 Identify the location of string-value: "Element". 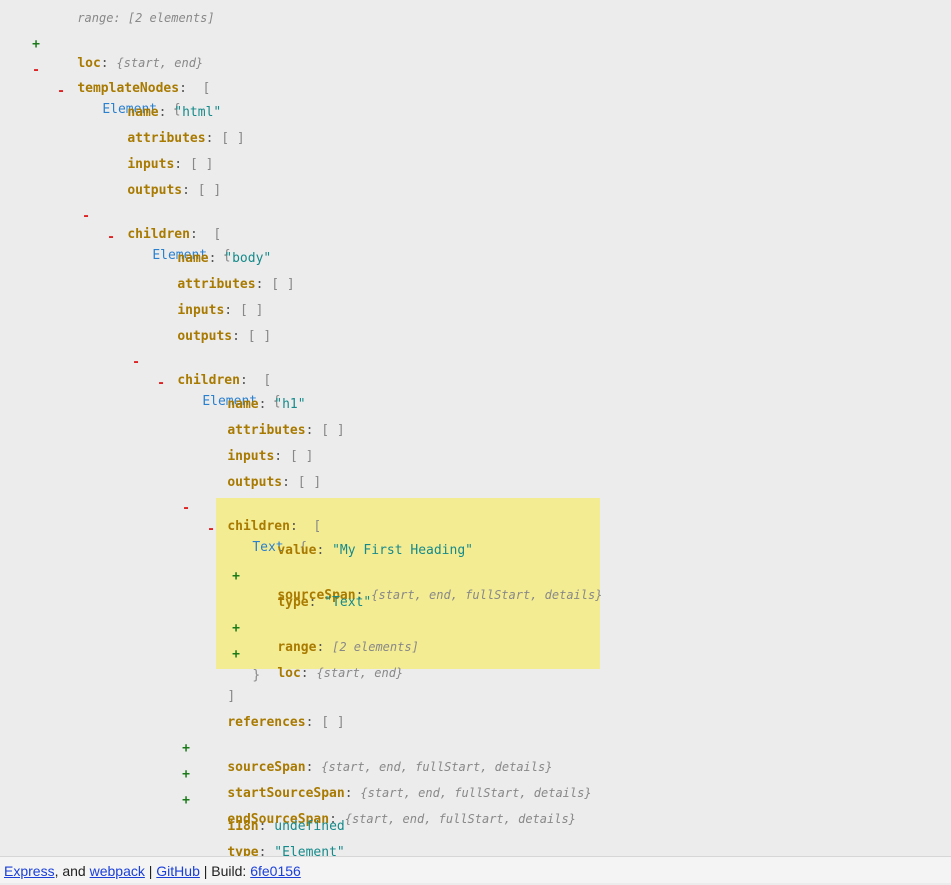
(309, 850).